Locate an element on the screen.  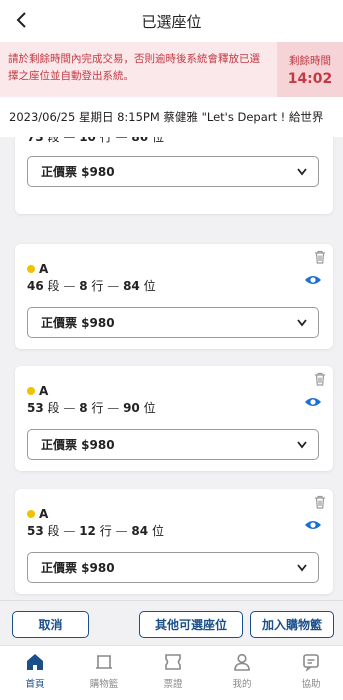
cancel-button: 取消 is located at coordinates (50, 624).